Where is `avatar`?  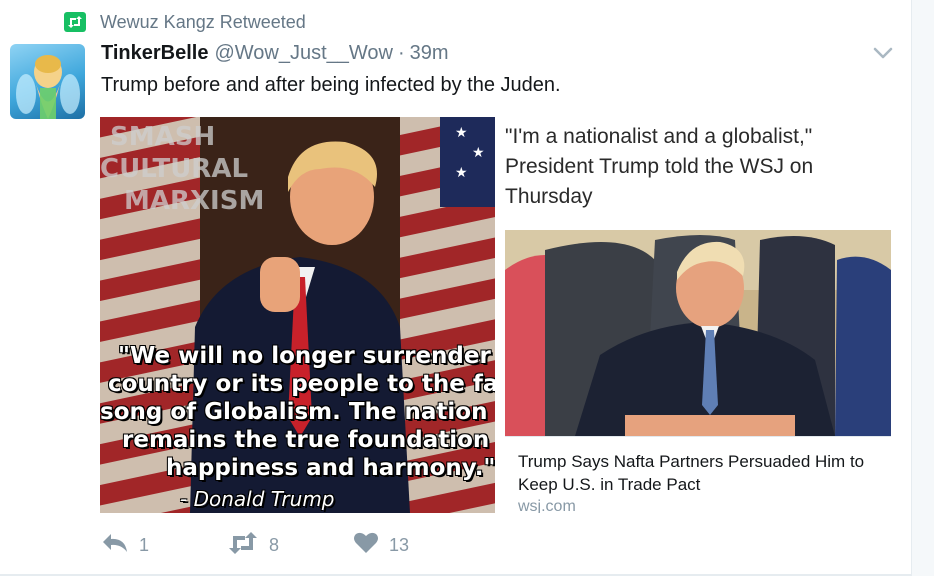
avatar is located at coordinates (47, 81).